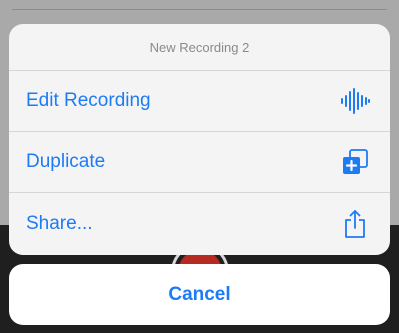  I want to click on action-sheet-title: New Recording 2, so click(199, 47).